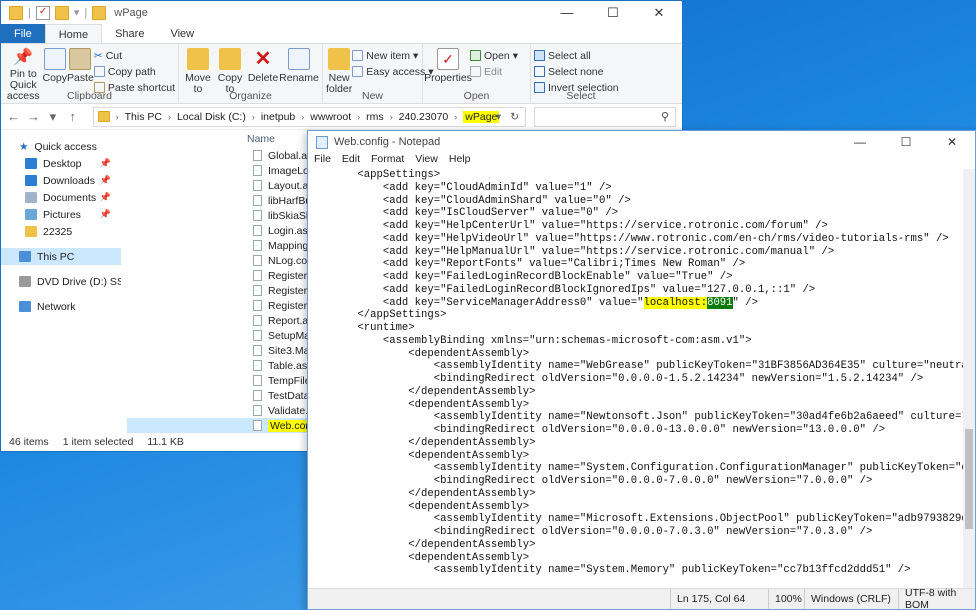 The height and width of the screenshot is (610, 976). I want to click on search-input: ⚲, so click(605, 116).